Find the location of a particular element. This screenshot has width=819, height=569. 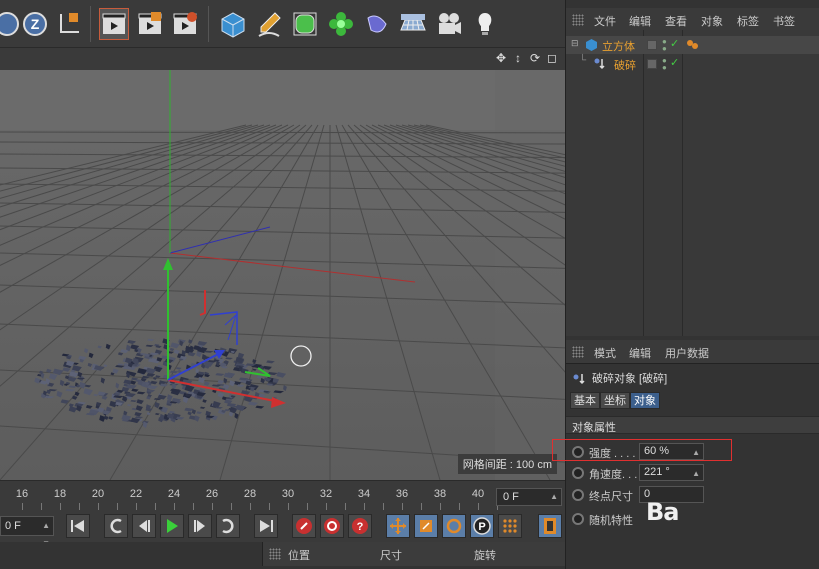

play-forward-button is located at coordinates (172, 526).